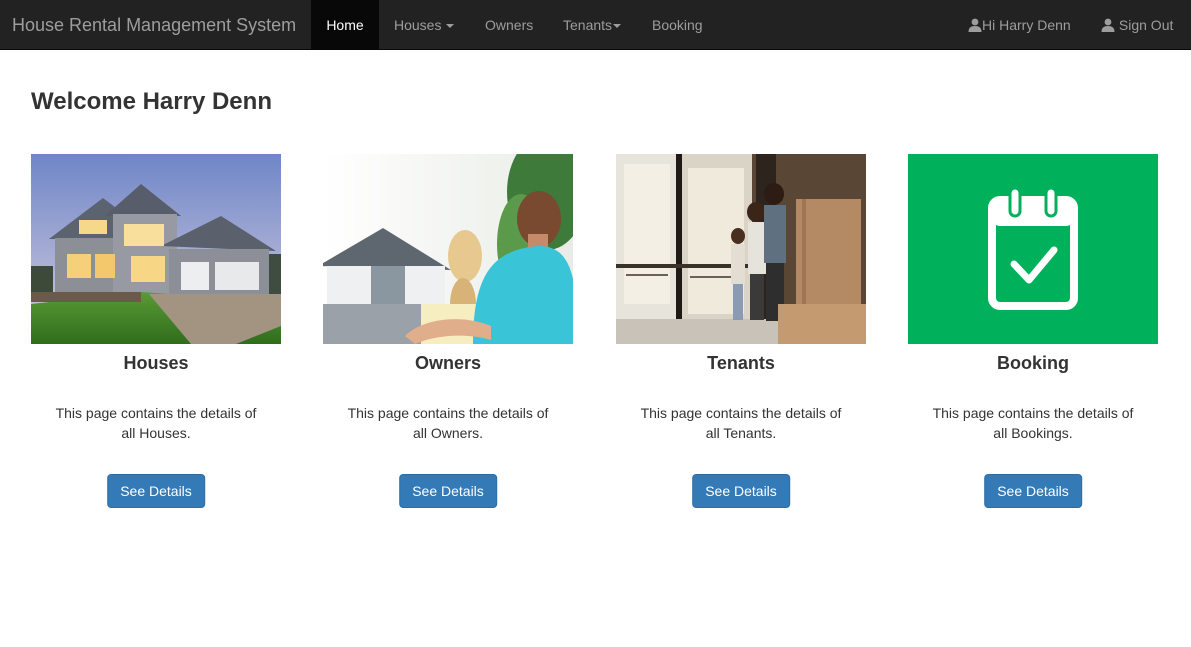 The width and height of the screenshot is (1191, 647). What do you see at coordinates (418, 25) in the screenshot?
I see `nav-houses-label: Houses` at bounding box center [418, 25].